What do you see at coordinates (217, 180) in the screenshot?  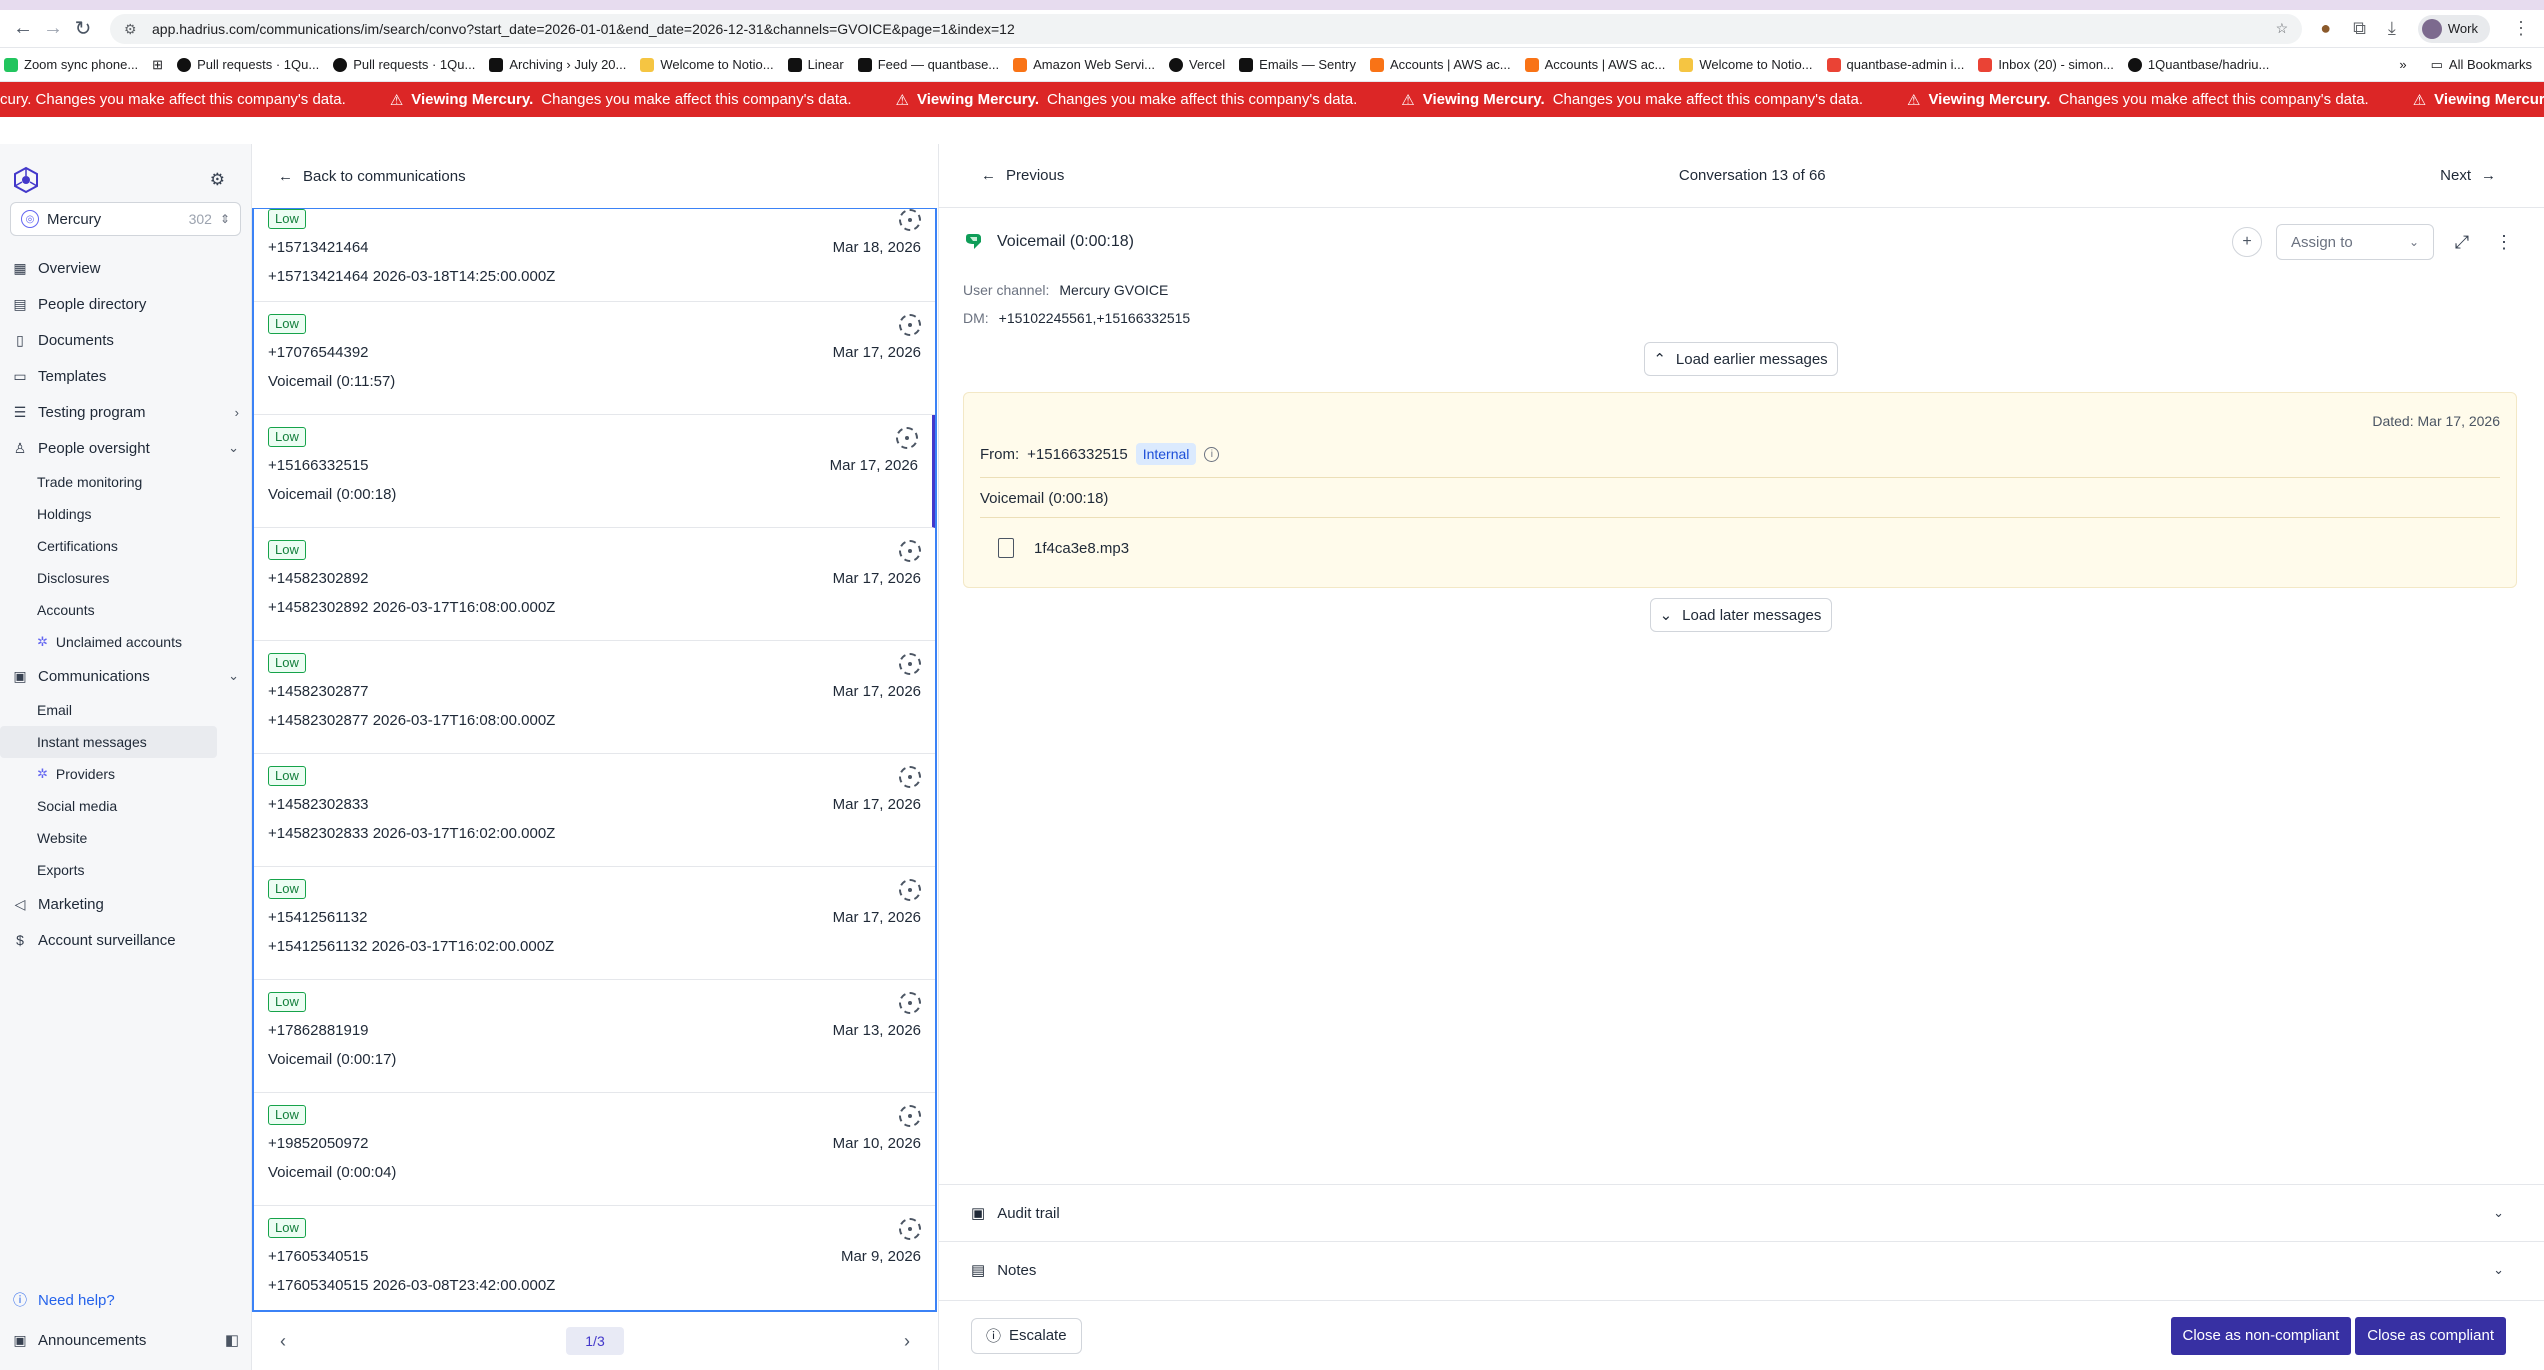 I see `settings-gear-icon: ⚙` at bounding box center [217, 180].